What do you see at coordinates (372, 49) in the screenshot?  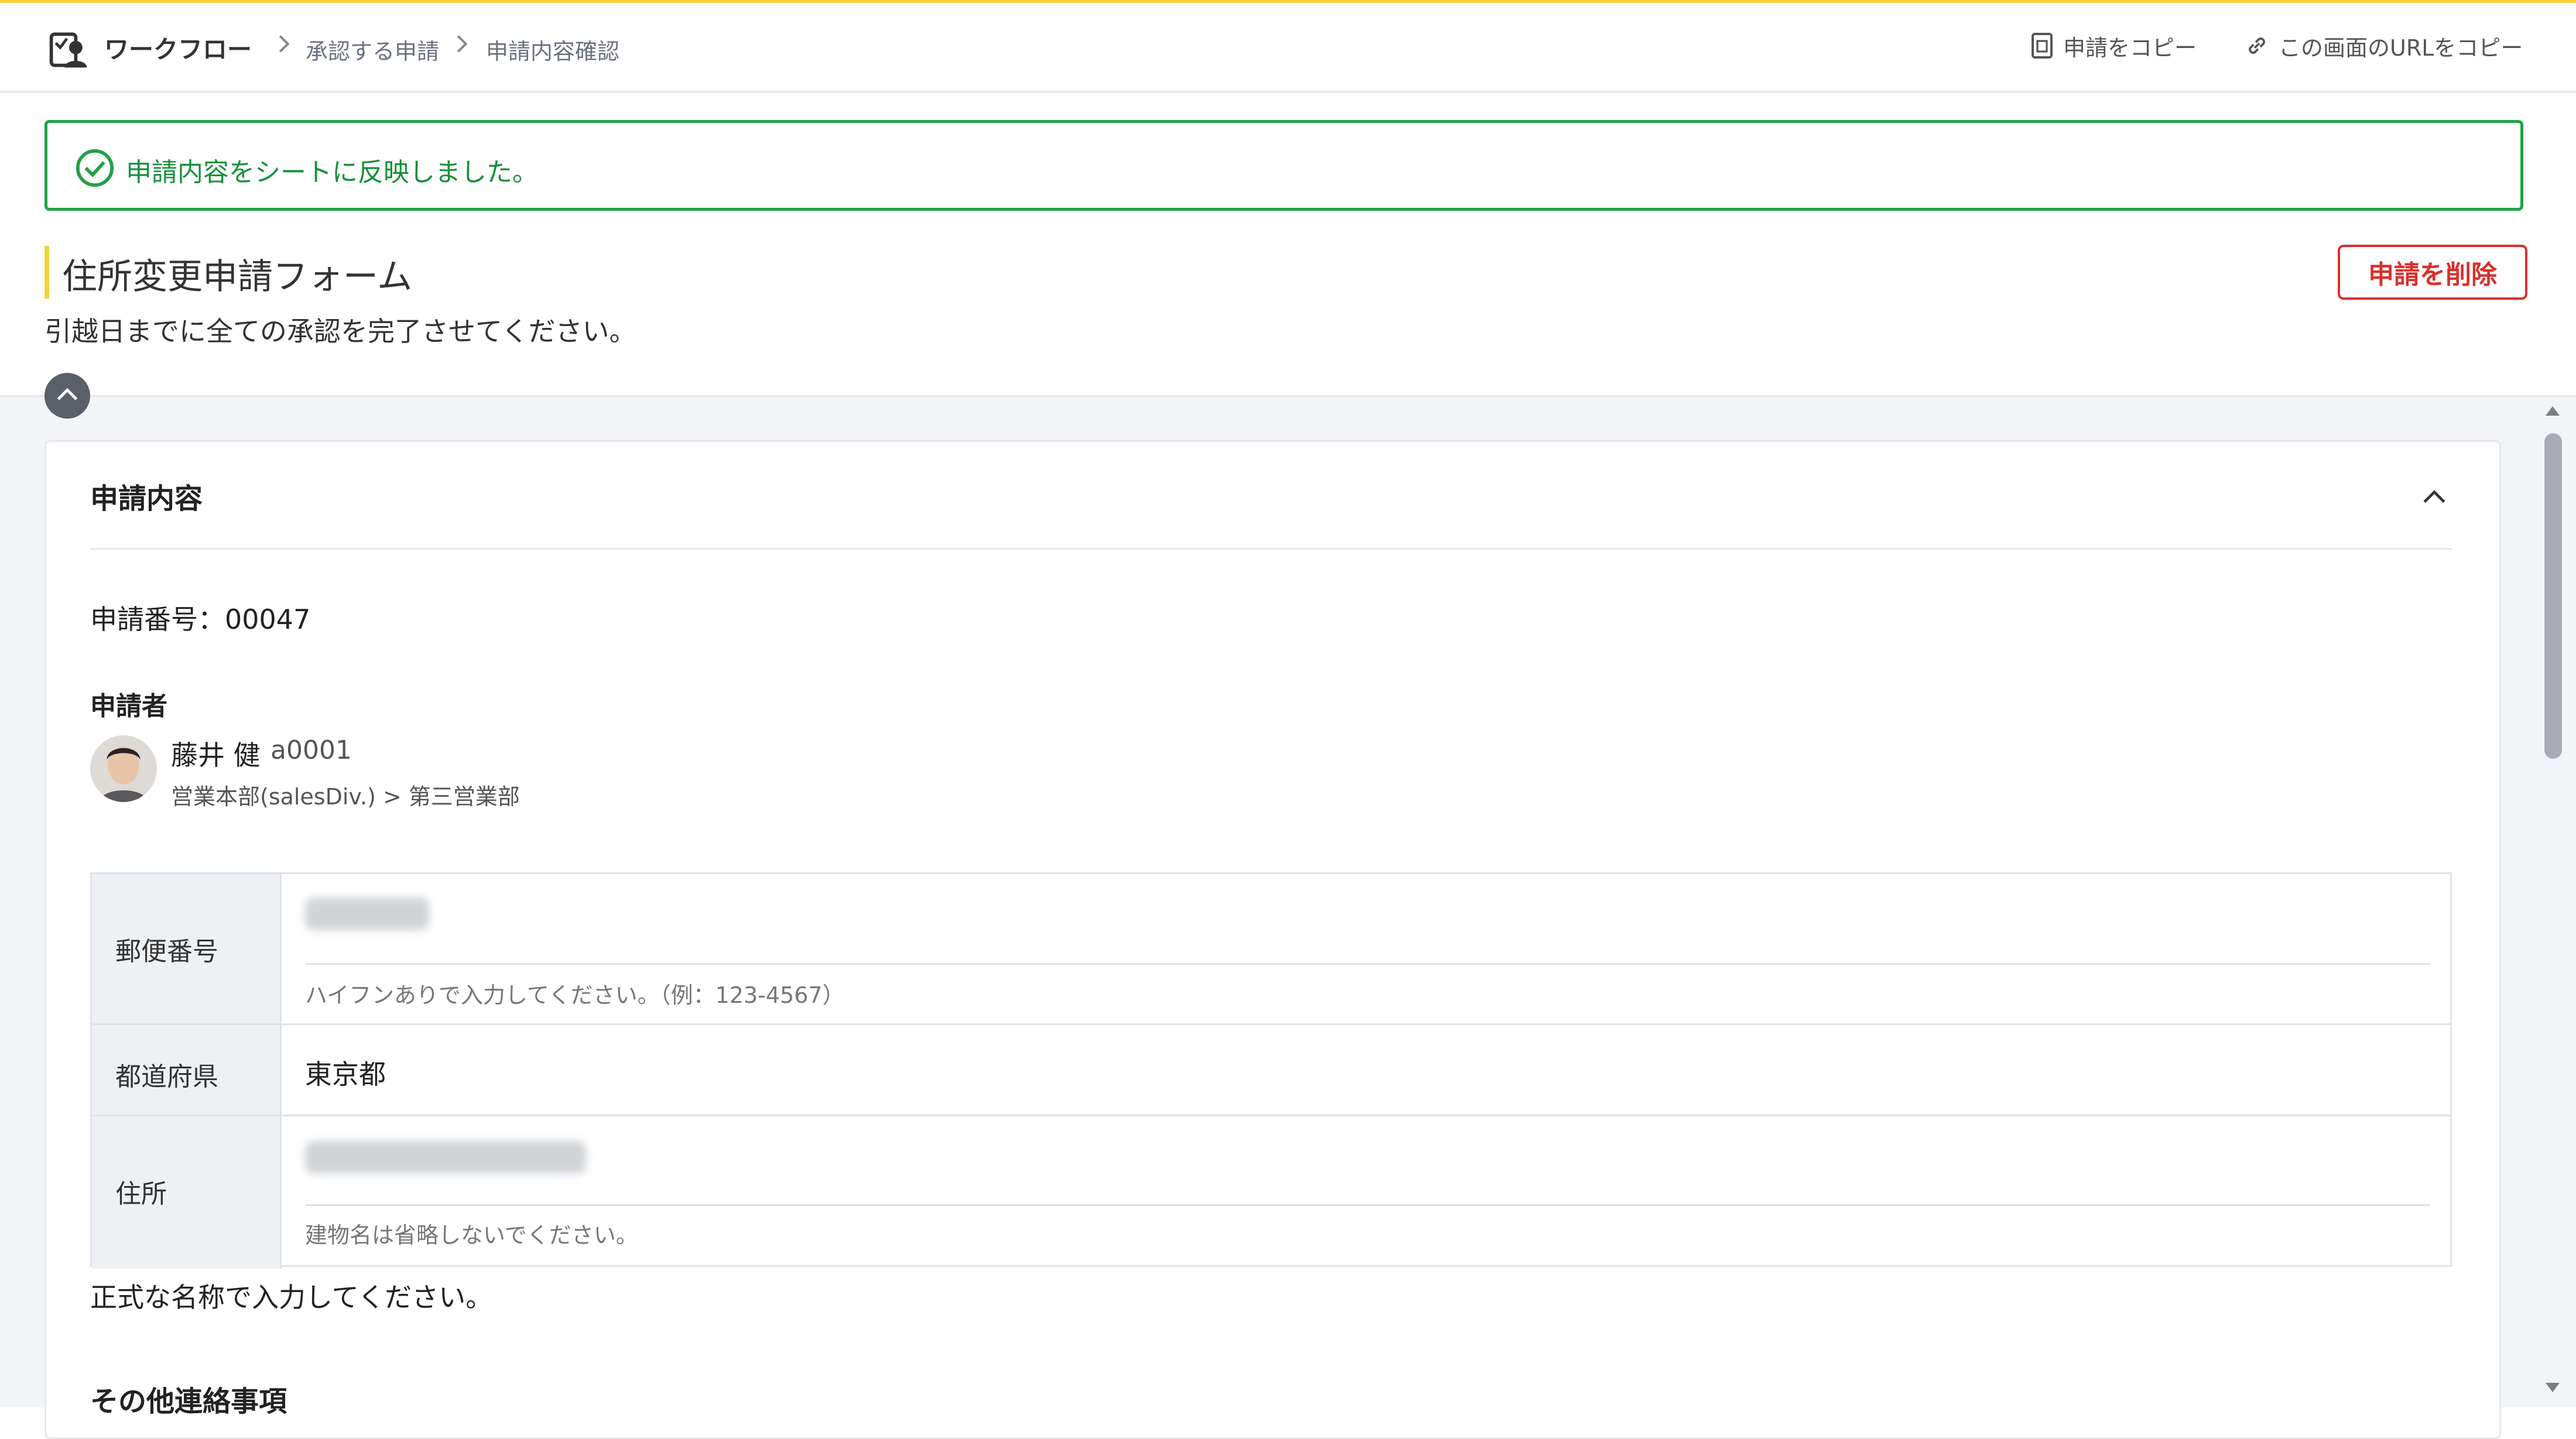 I see `breadcrumb-approve: 承認する申請` at bounding box center [372, 49].